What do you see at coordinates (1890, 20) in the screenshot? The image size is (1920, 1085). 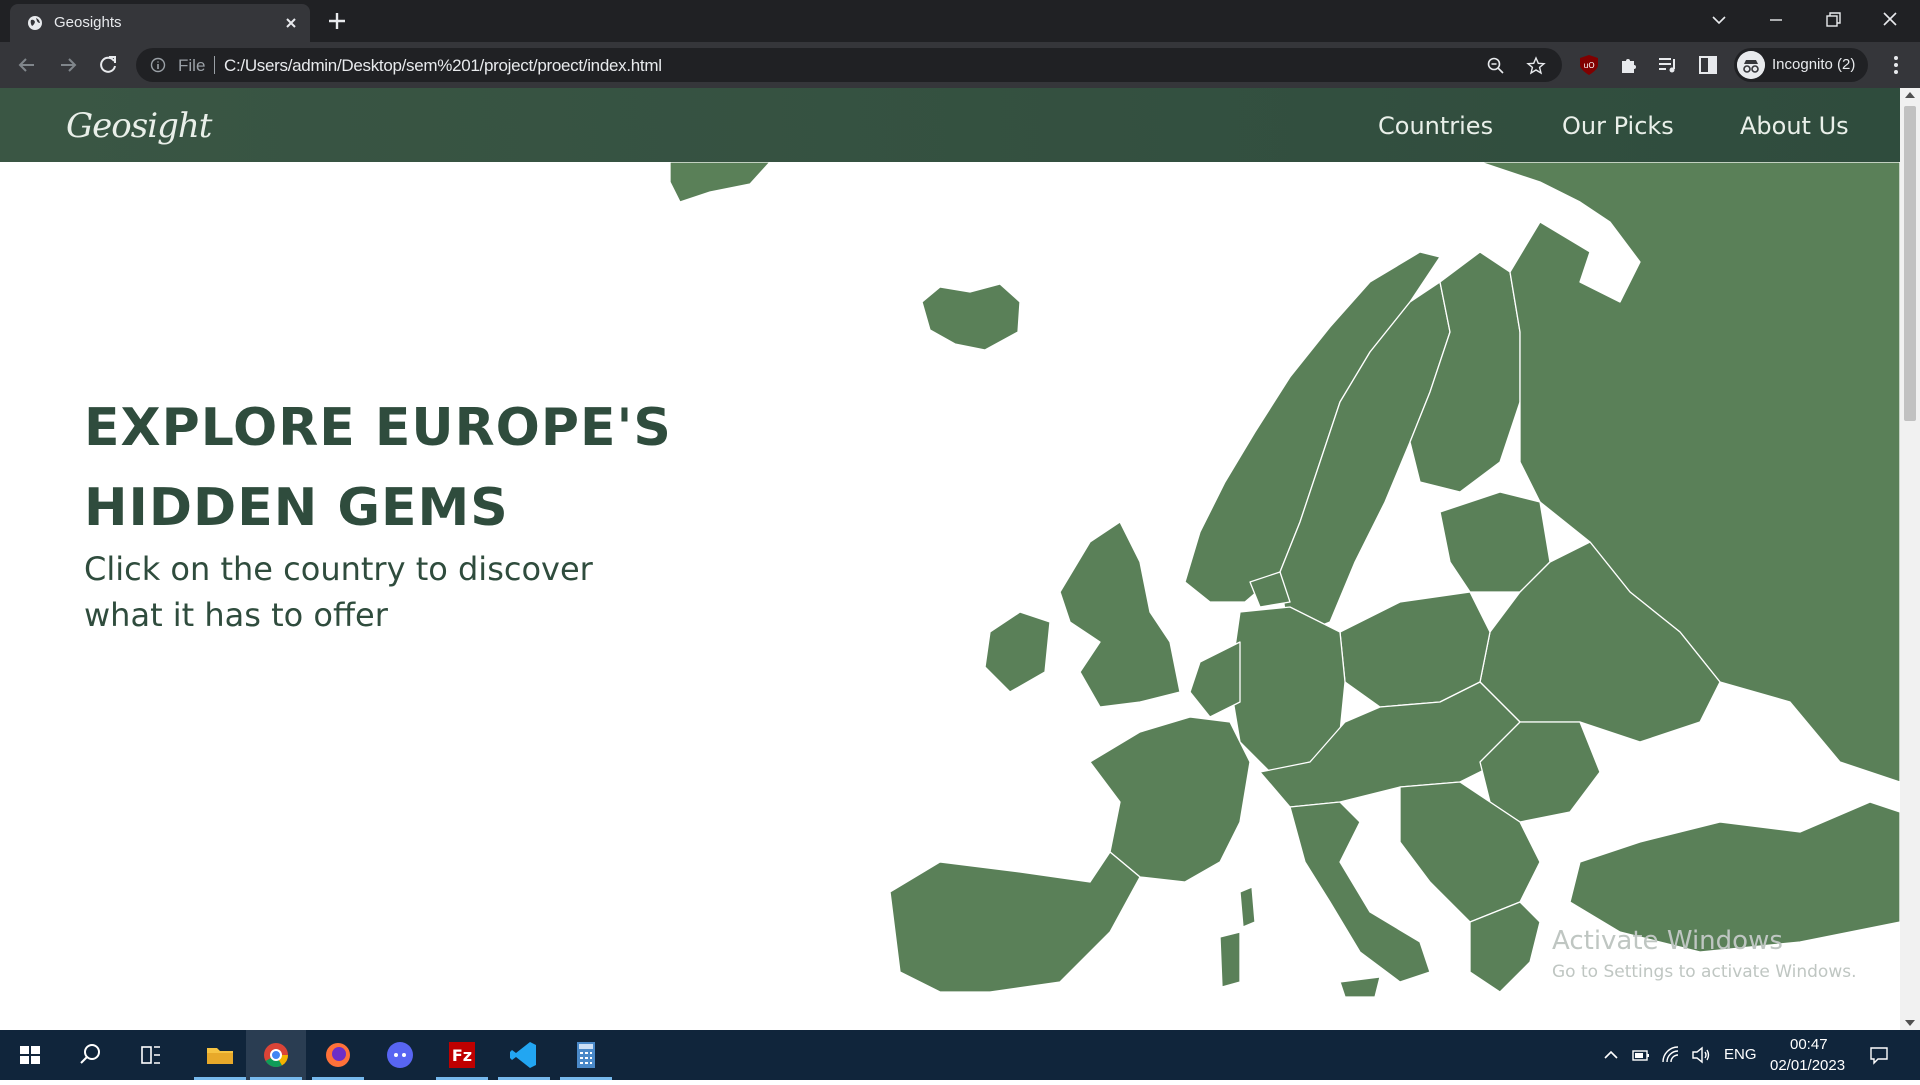 I see `close-window-icon` at bounding box center [1890, 20].